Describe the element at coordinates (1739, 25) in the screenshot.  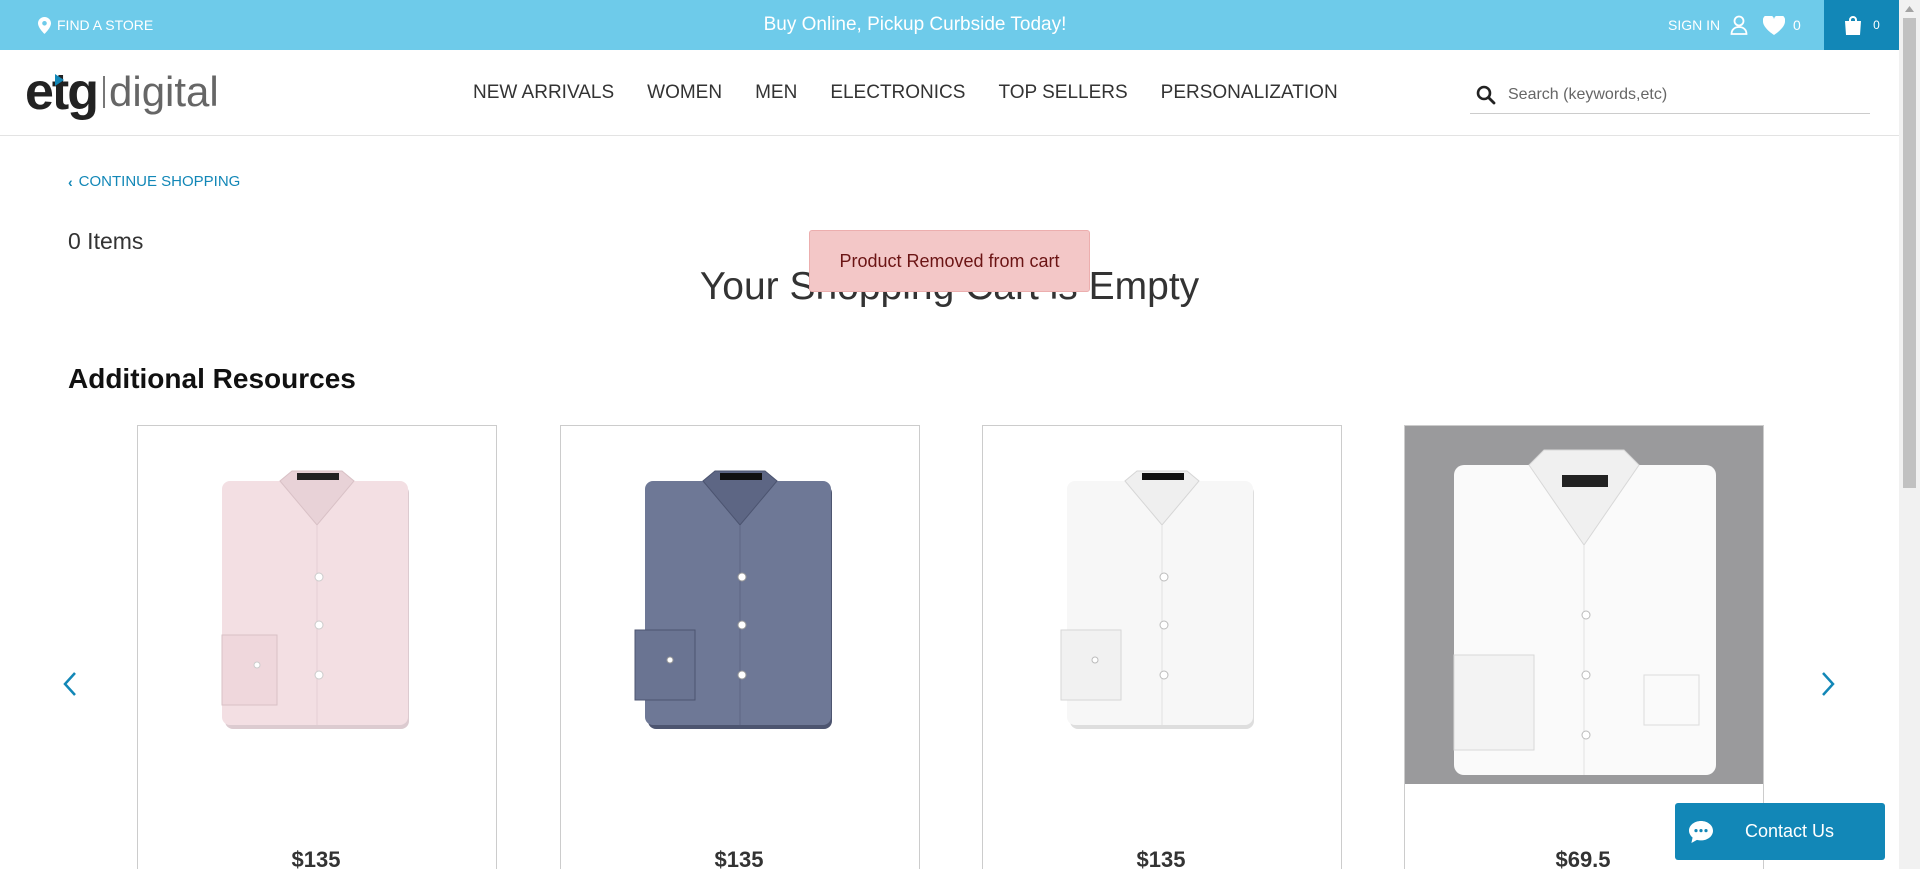
I see `user-icon` at that location.